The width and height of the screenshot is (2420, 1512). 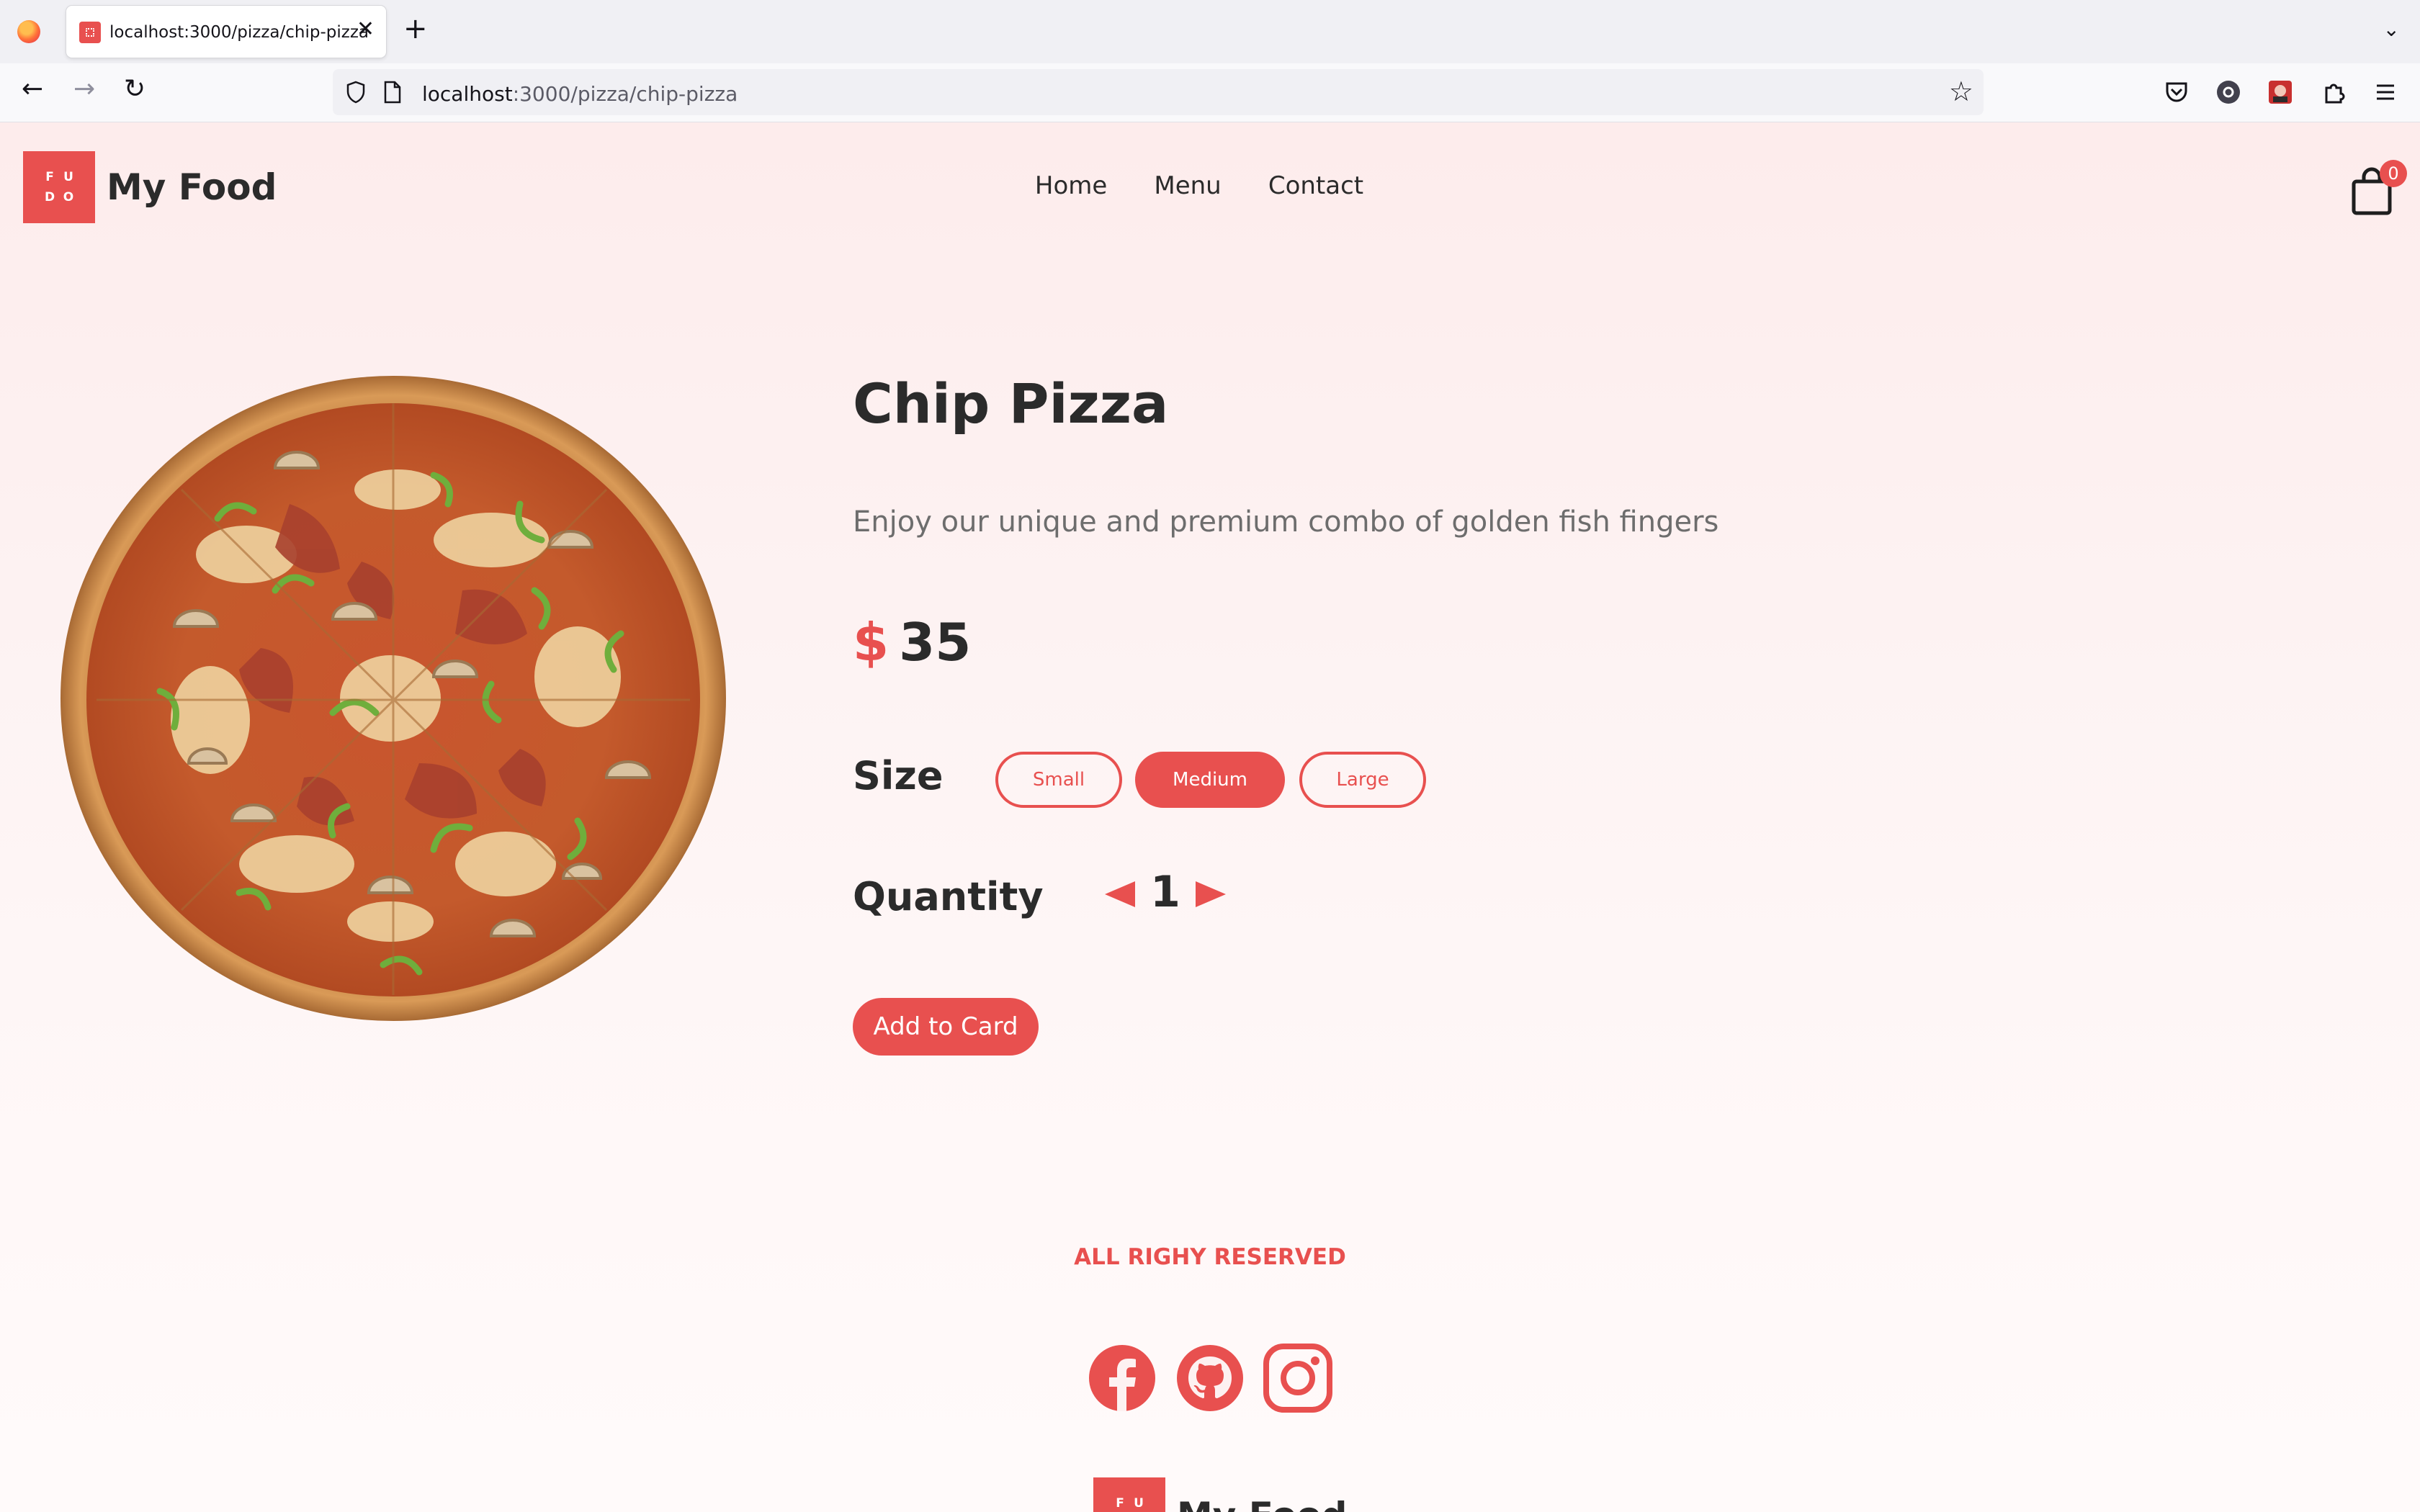 I want to click on main-nav: Home Menu Contact, so click(x=1210, y=185).